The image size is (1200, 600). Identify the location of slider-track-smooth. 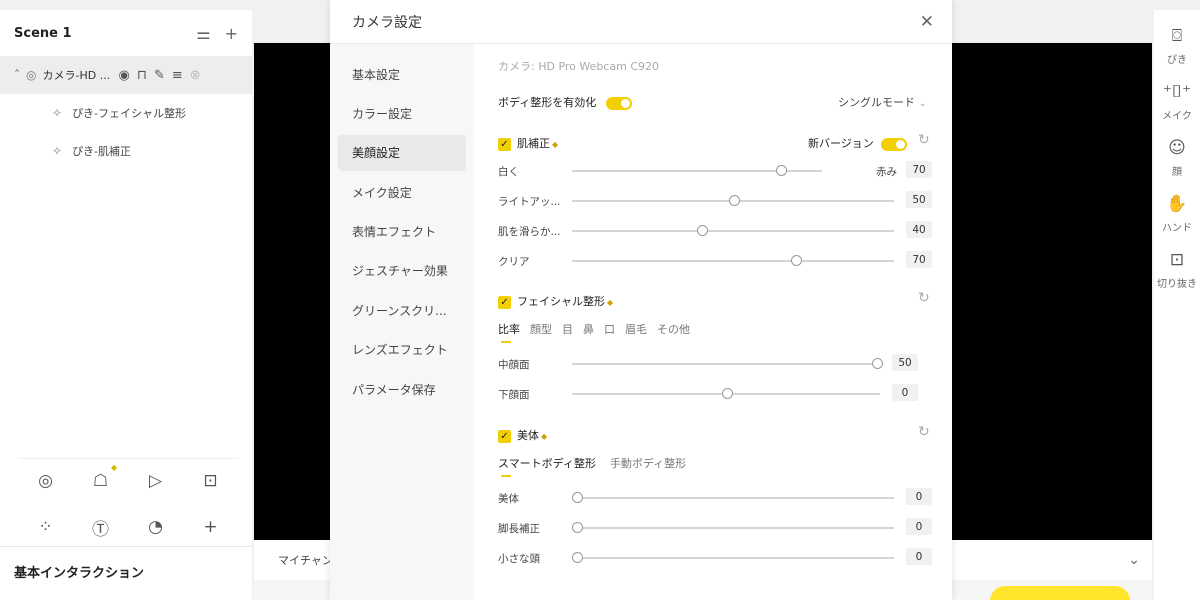
(733, 231).